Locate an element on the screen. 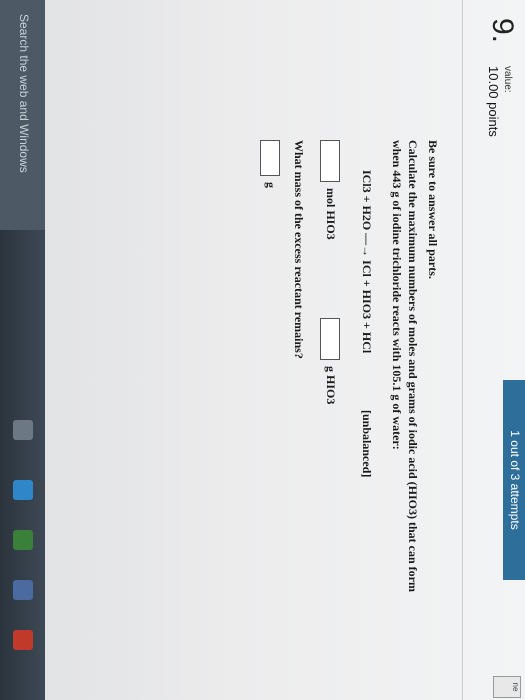 Image resolution: width=525 pixels, height=700 pixels. header-divider is located at coordinates (462, 350).